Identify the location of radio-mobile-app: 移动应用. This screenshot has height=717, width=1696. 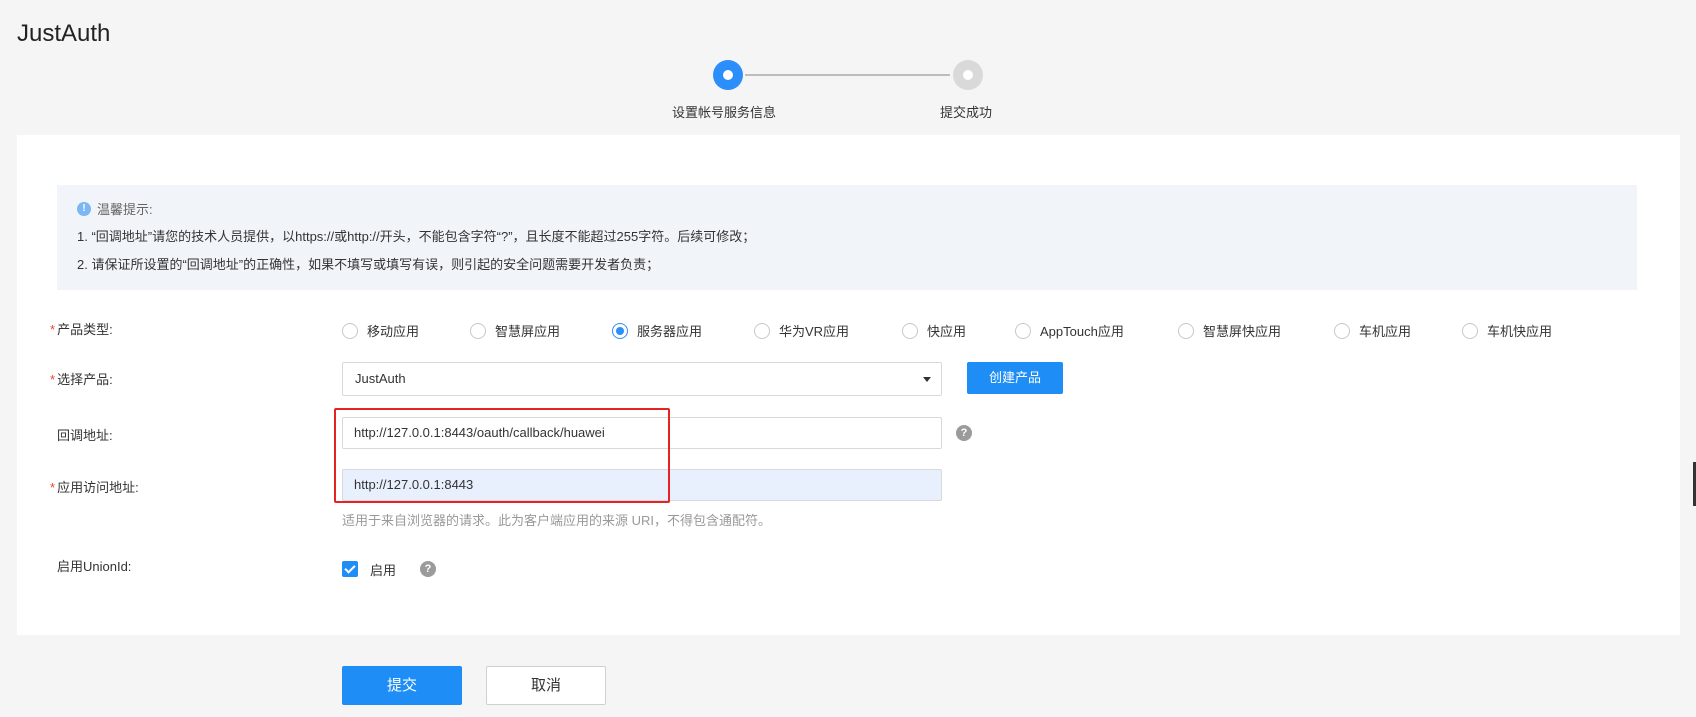
(380, 330).